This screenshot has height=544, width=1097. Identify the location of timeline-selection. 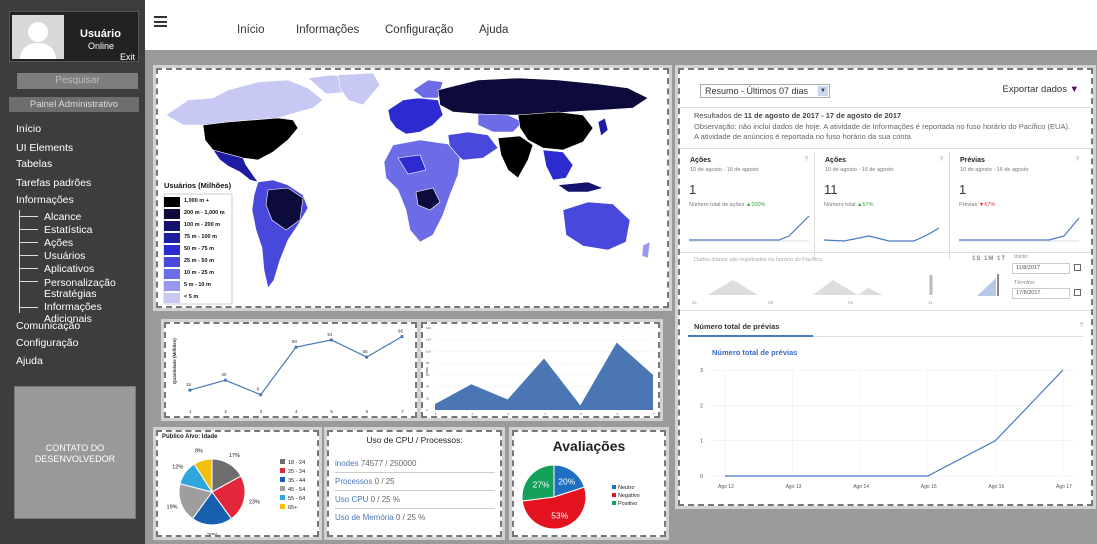
(987, 283).